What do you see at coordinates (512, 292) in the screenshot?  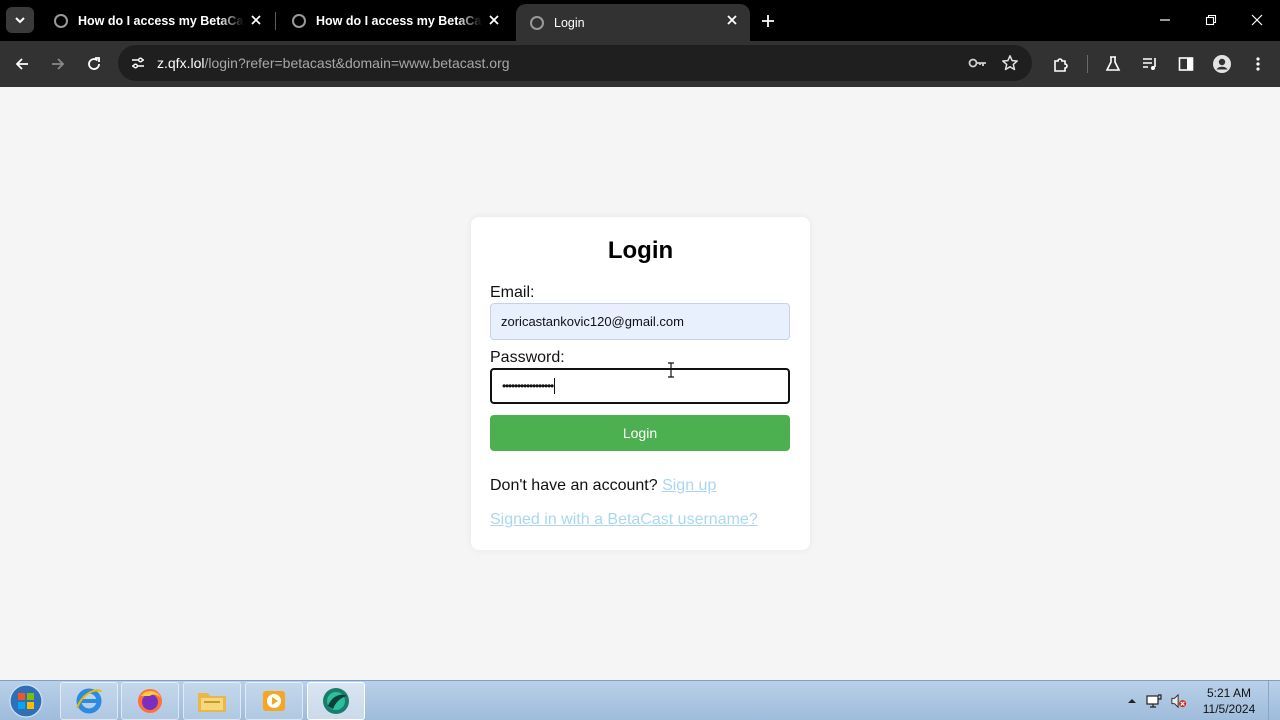 I see `email-label: Email:` at bounding box center [512, 292].